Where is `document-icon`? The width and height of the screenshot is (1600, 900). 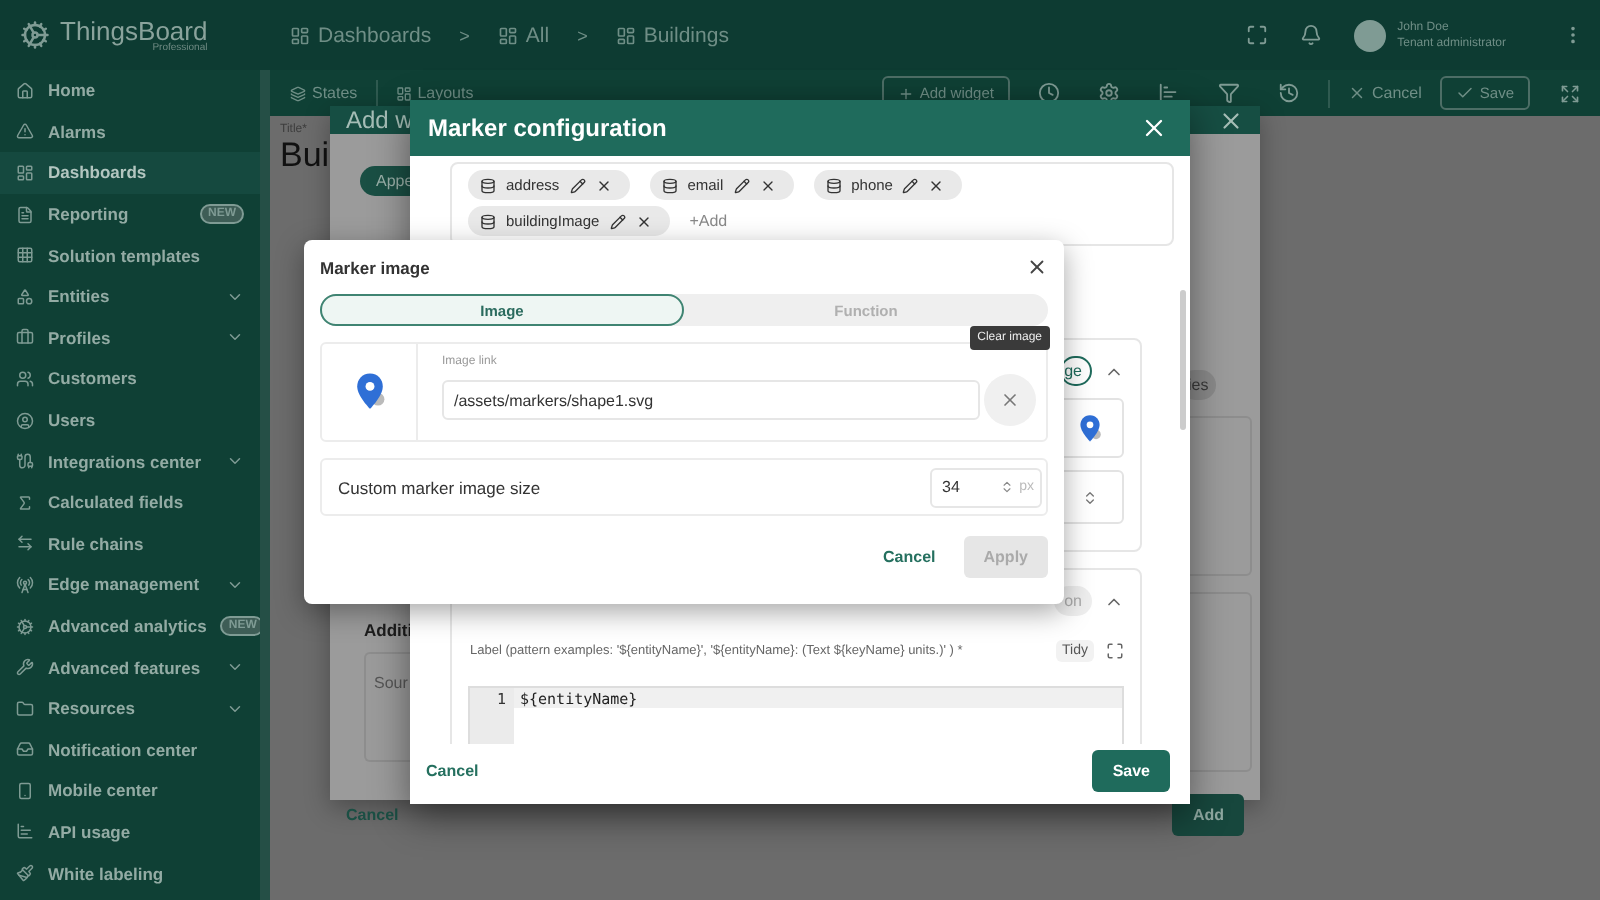 document-icon is located at coordinates (25, 214).